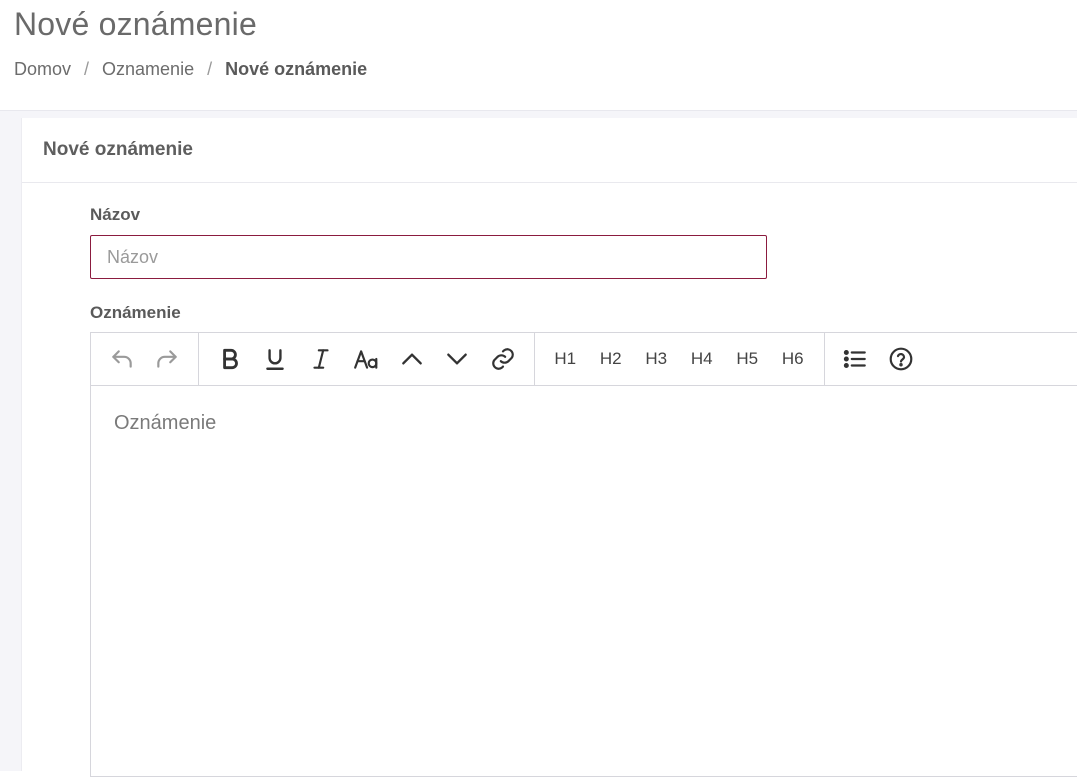 The width and height of the screenshot is (1077, 777). What do you see at coordinates (748, 359) in the screenshot?
I see `heading-5-button: H5` at bounding box center [748, 359].